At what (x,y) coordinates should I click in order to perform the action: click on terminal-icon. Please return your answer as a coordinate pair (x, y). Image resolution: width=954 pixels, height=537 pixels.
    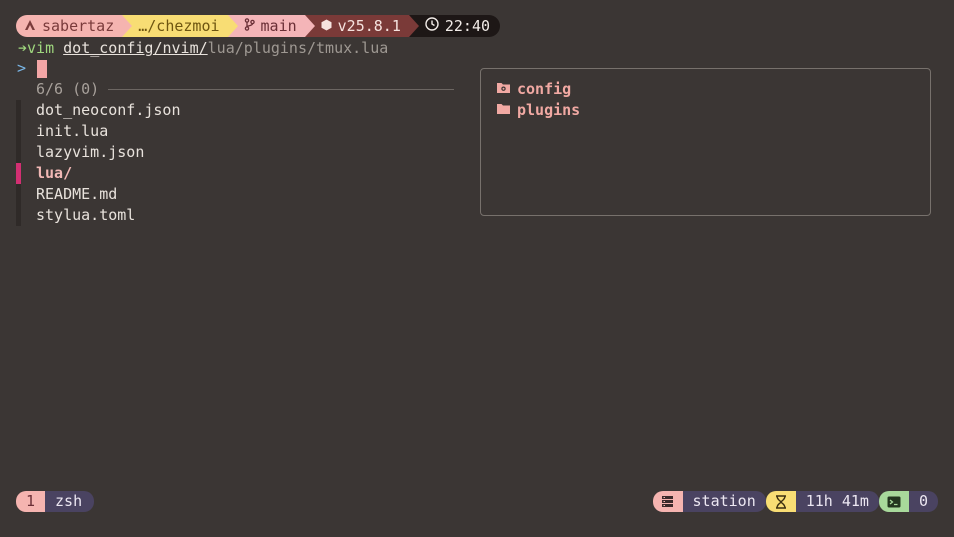
    Looking at the image, I should click on (893, 501).